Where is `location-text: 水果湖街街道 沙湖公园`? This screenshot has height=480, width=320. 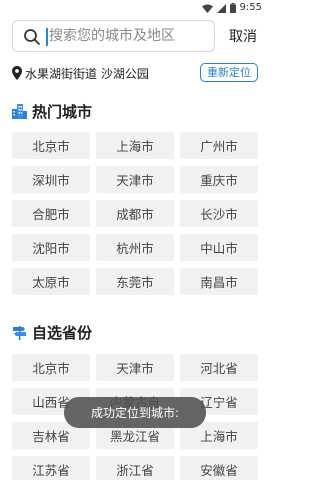
location-text: 水果湖街街道 沙湖公园 is located at coordinates (87, 73).